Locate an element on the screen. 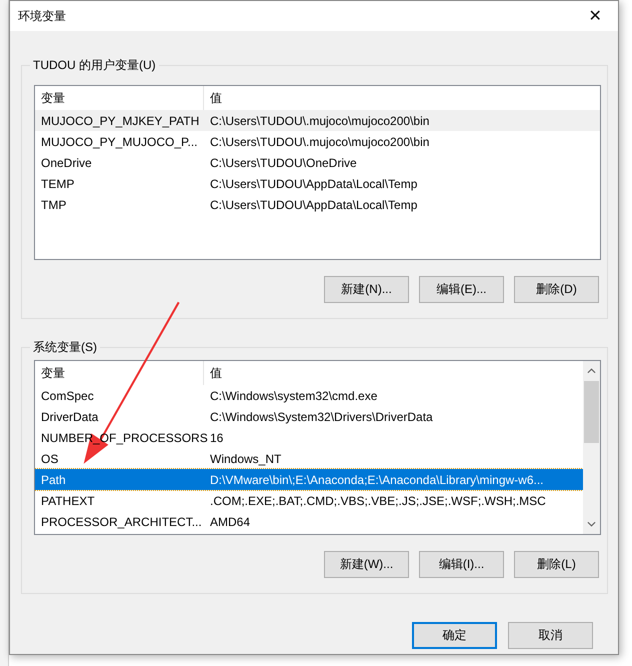  column-header: 变量 is located at coordinates (119, 373).